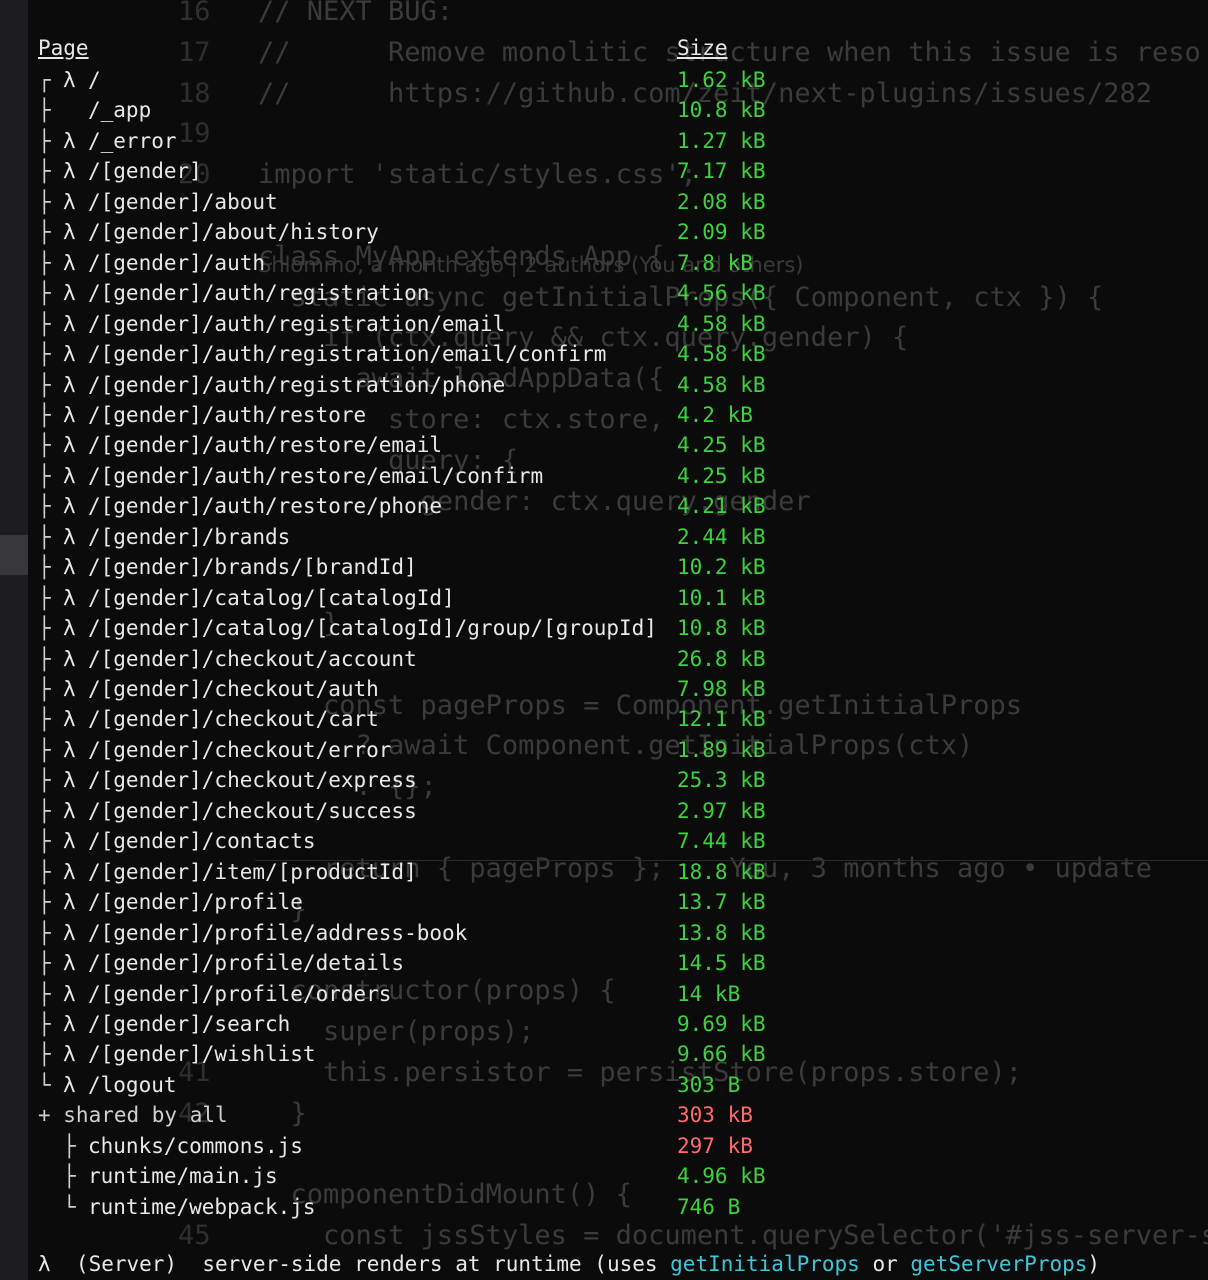 The image size is (1208, 1280). Describe the element at coordinates (604, 598) in the screenshot. I see `route-row: ├ λ /[gender]/catalog/[catalogId] 10.1 kB` at that location.